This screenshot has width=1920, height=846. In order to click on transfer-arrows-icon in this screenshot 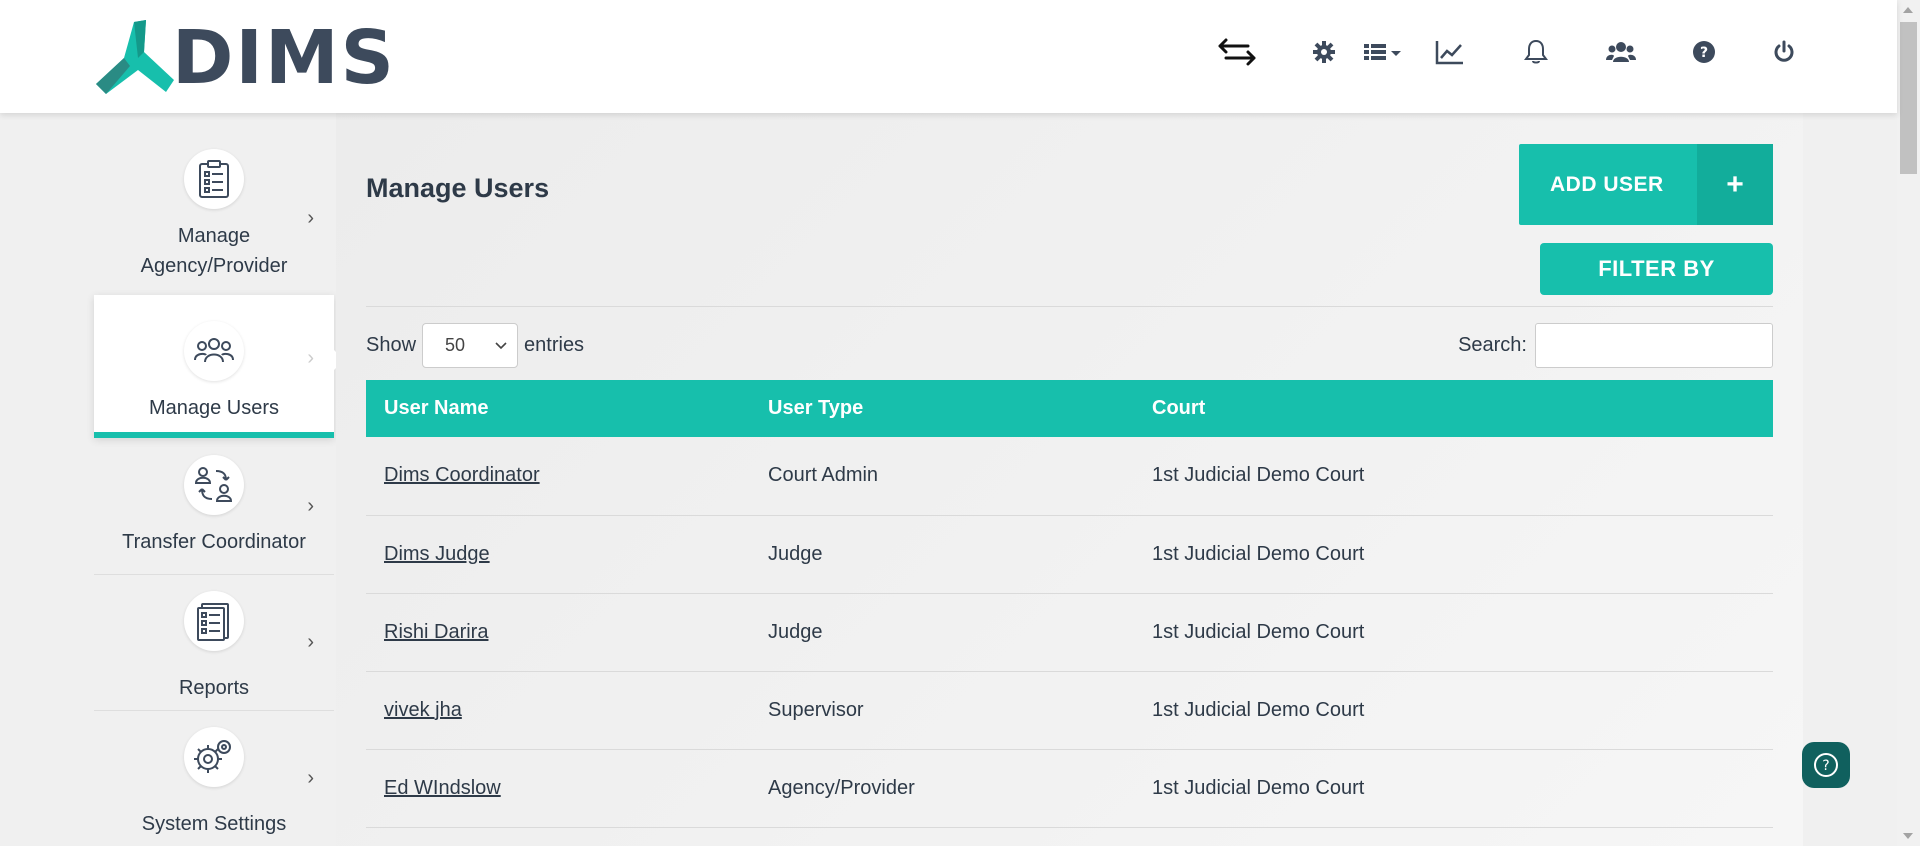, I will do `click(1237, 52)`.